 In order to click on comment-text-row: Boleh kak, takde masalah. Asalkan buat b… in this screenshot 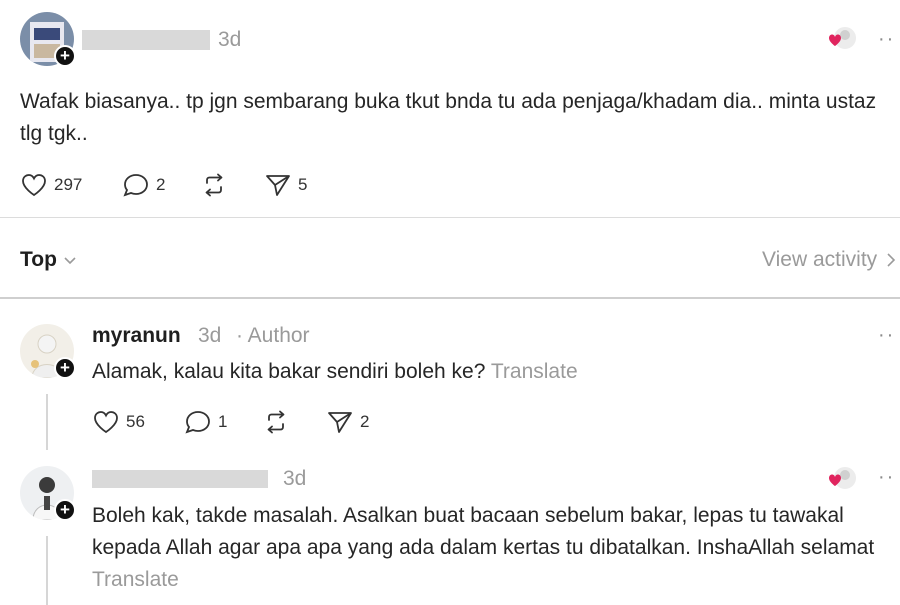, I will do `click(492, 548)`.